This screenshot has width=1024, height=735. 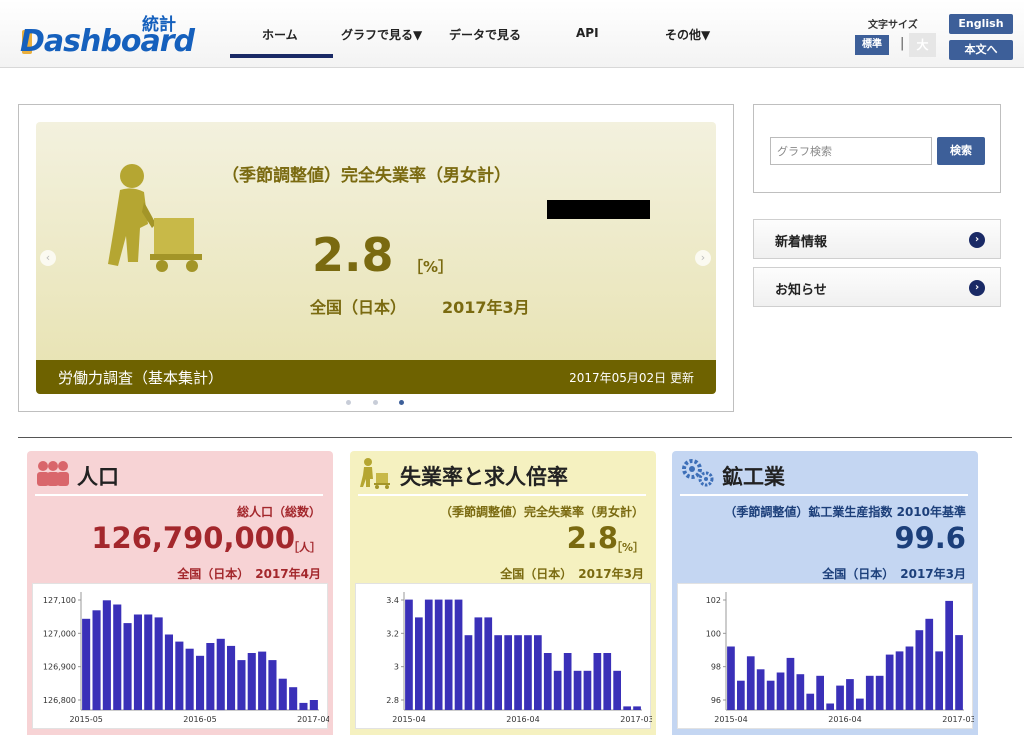 What do you see at coordinates (392, 600) in the screenshot?
I see `y-tick-label: 3.4` at bounding box center [392, 600].